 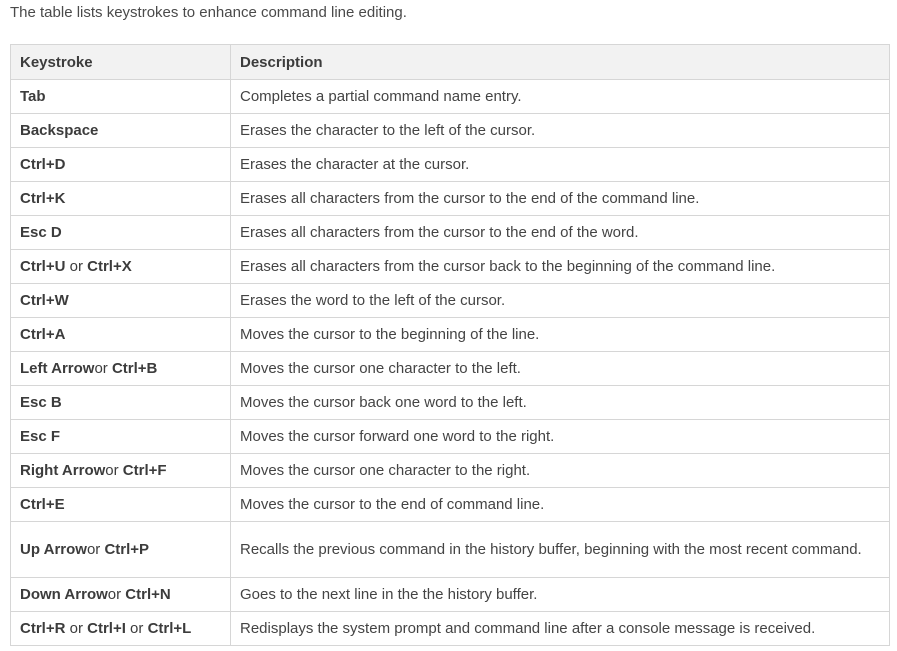 I want to click on keystroke-cell: Ctrl+A, so click(x=120, y=334).